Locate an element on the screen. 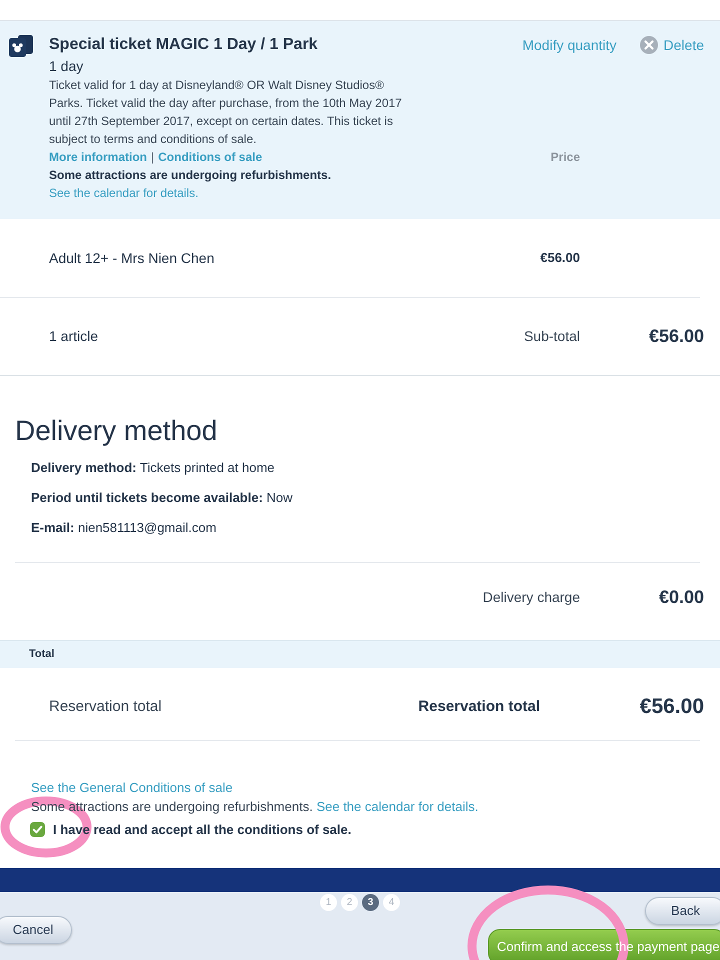  total-amount: €56.00 is located at coordinates (671, 707).